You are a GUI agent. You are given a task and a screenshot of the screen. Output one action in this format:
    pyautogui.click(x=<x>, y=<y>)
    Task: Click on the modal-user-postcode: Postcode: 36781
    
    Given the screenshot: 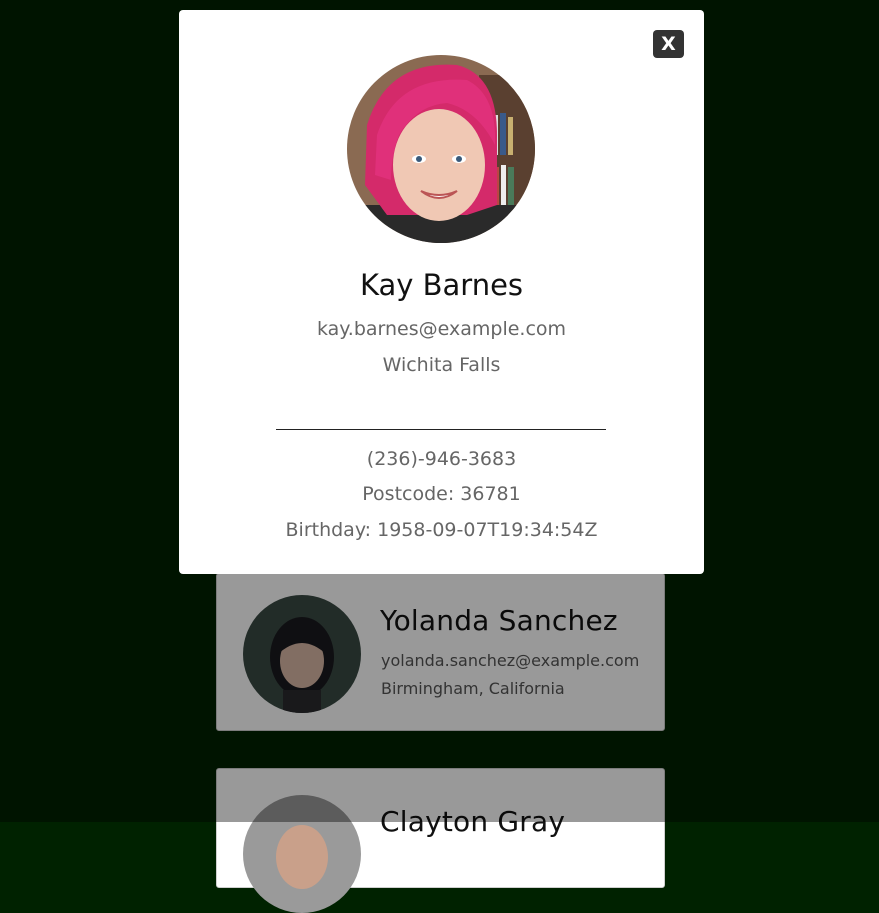 What is the action you would take?
    pyautogui.click(x=441, y=494)
    